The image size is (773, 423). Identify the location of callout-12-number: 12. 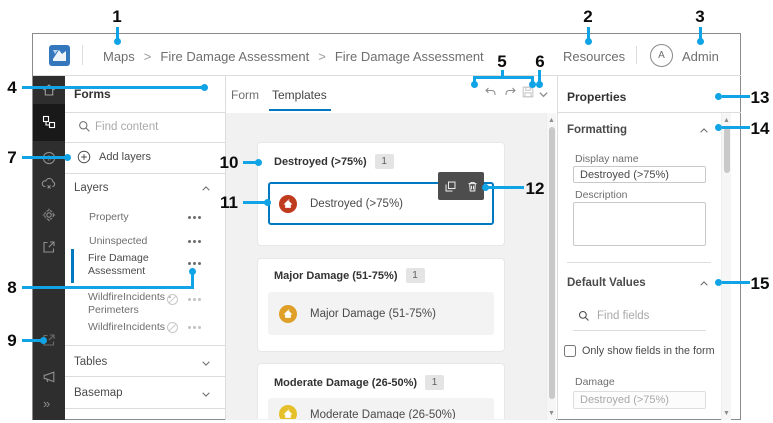
(535, 188).